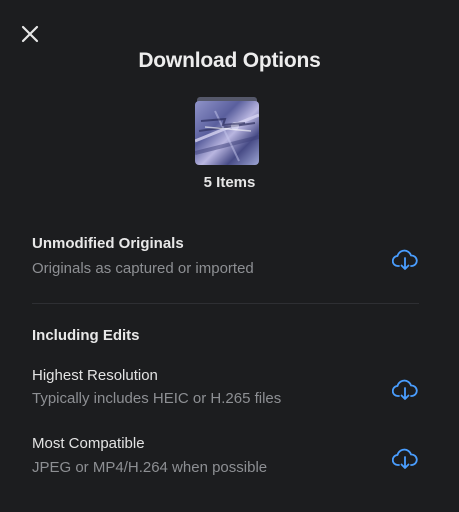 The height and width of the screenshot is (512, 459). What do you see at coordinates (95, 375) in the screenshot?
I see `highest-resolution-title: Highest Resolution` at bounding box center [95, 375].